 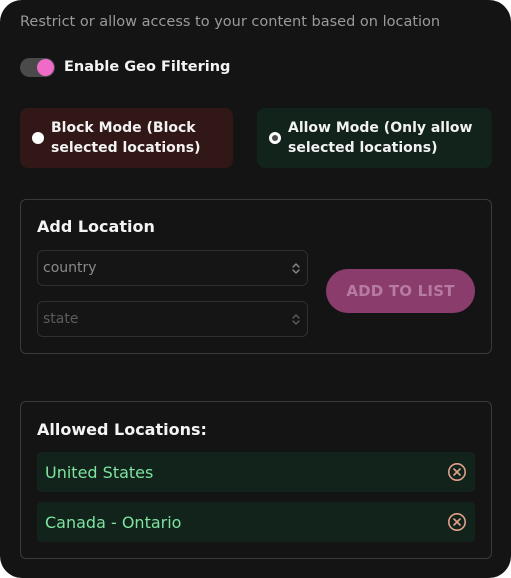 I want to click on add-to-list-button: ADD TO LIST, so click(x=400, y=291).